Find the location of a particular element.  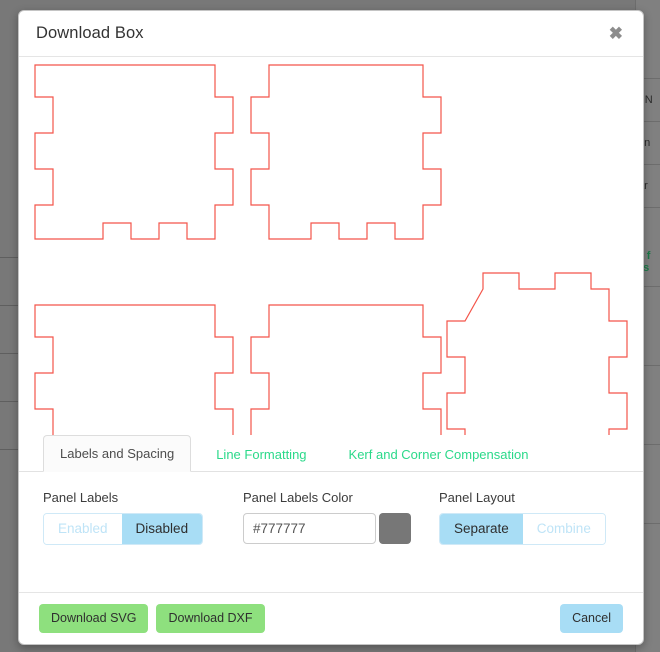

background-table-left is located at coordinates (9, 330).